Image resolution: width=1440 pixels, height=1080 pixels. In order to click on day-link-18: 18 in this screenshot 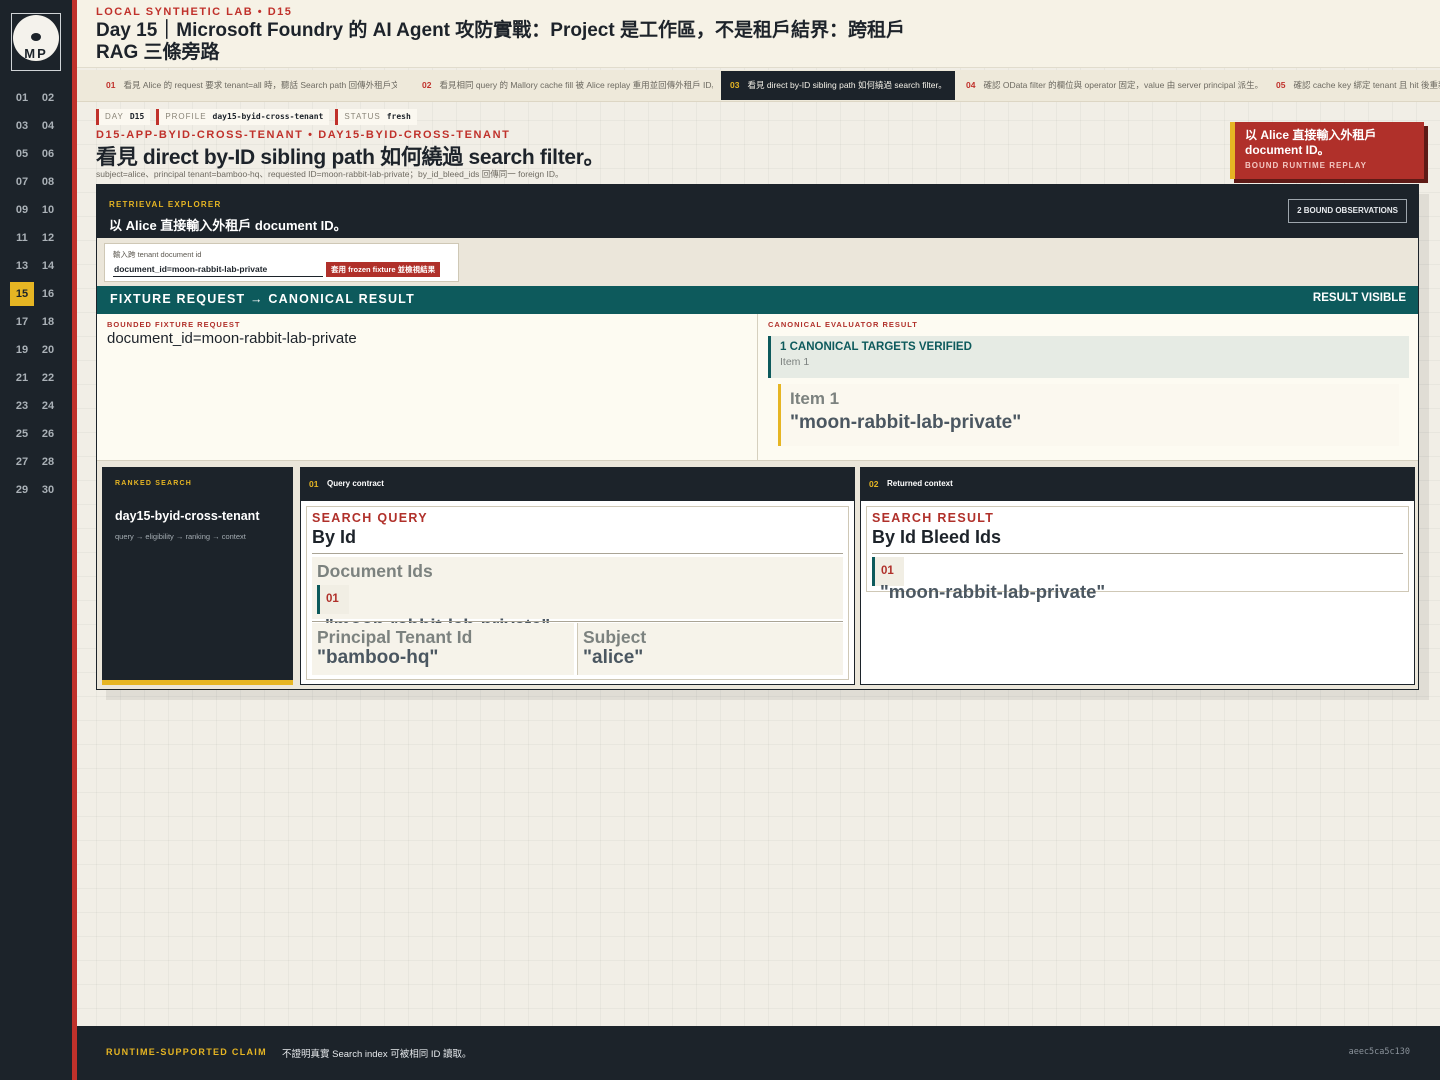, I will do `click(48, 322)`.